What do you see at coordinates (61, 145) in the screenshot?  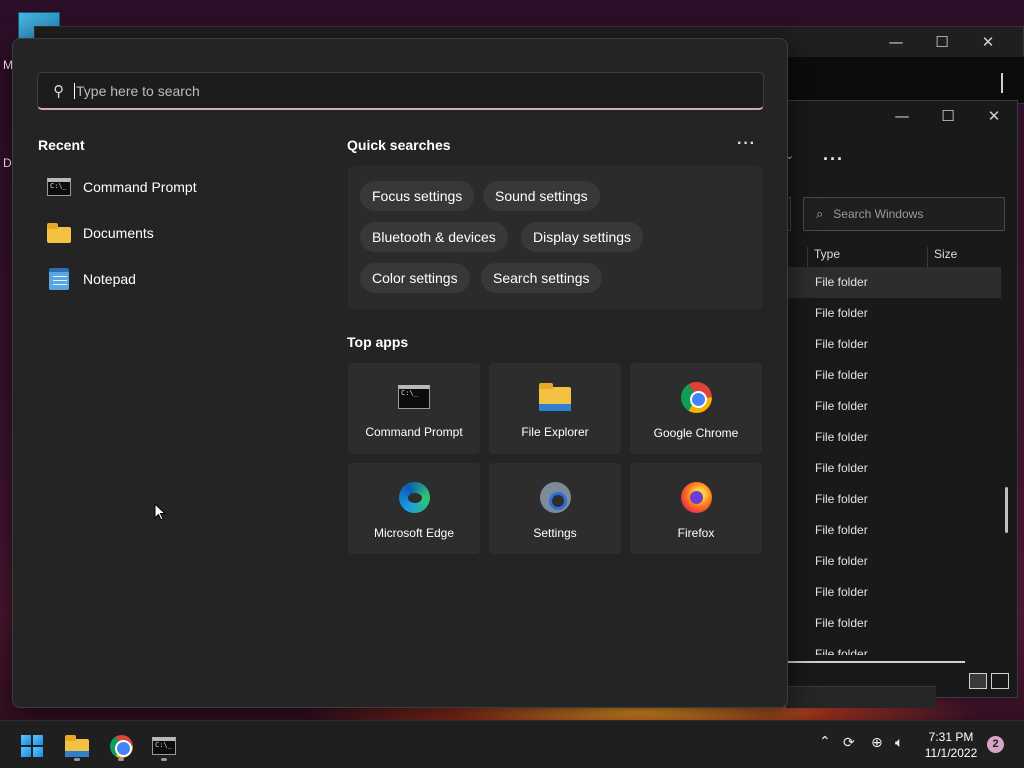 I see `recent-title: Recent` at bounding box center [61, 145].